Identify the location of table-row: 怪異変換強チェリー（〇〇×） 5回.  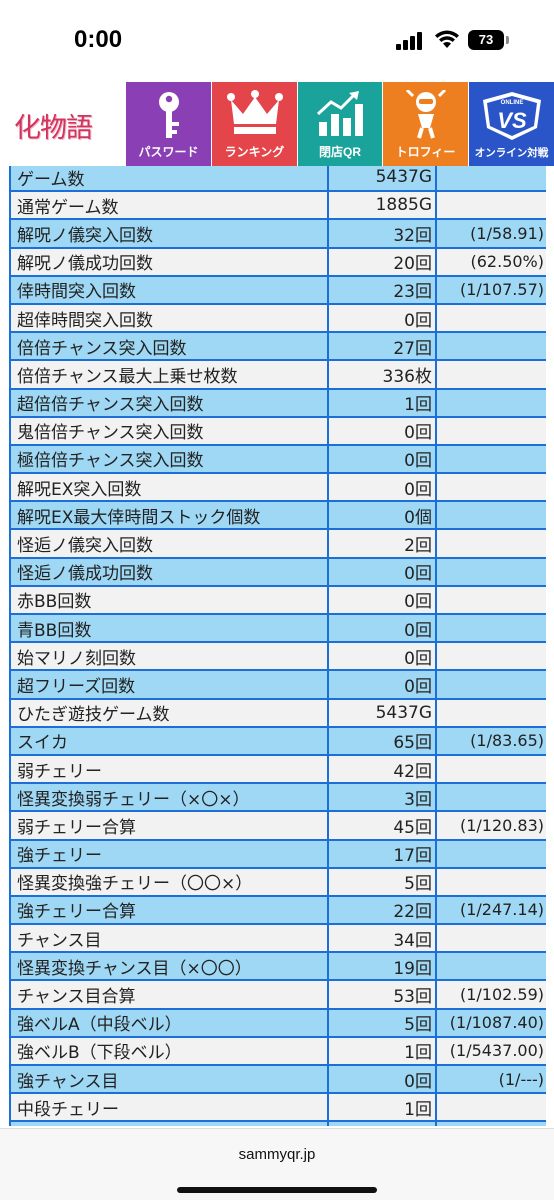
(277, 882).